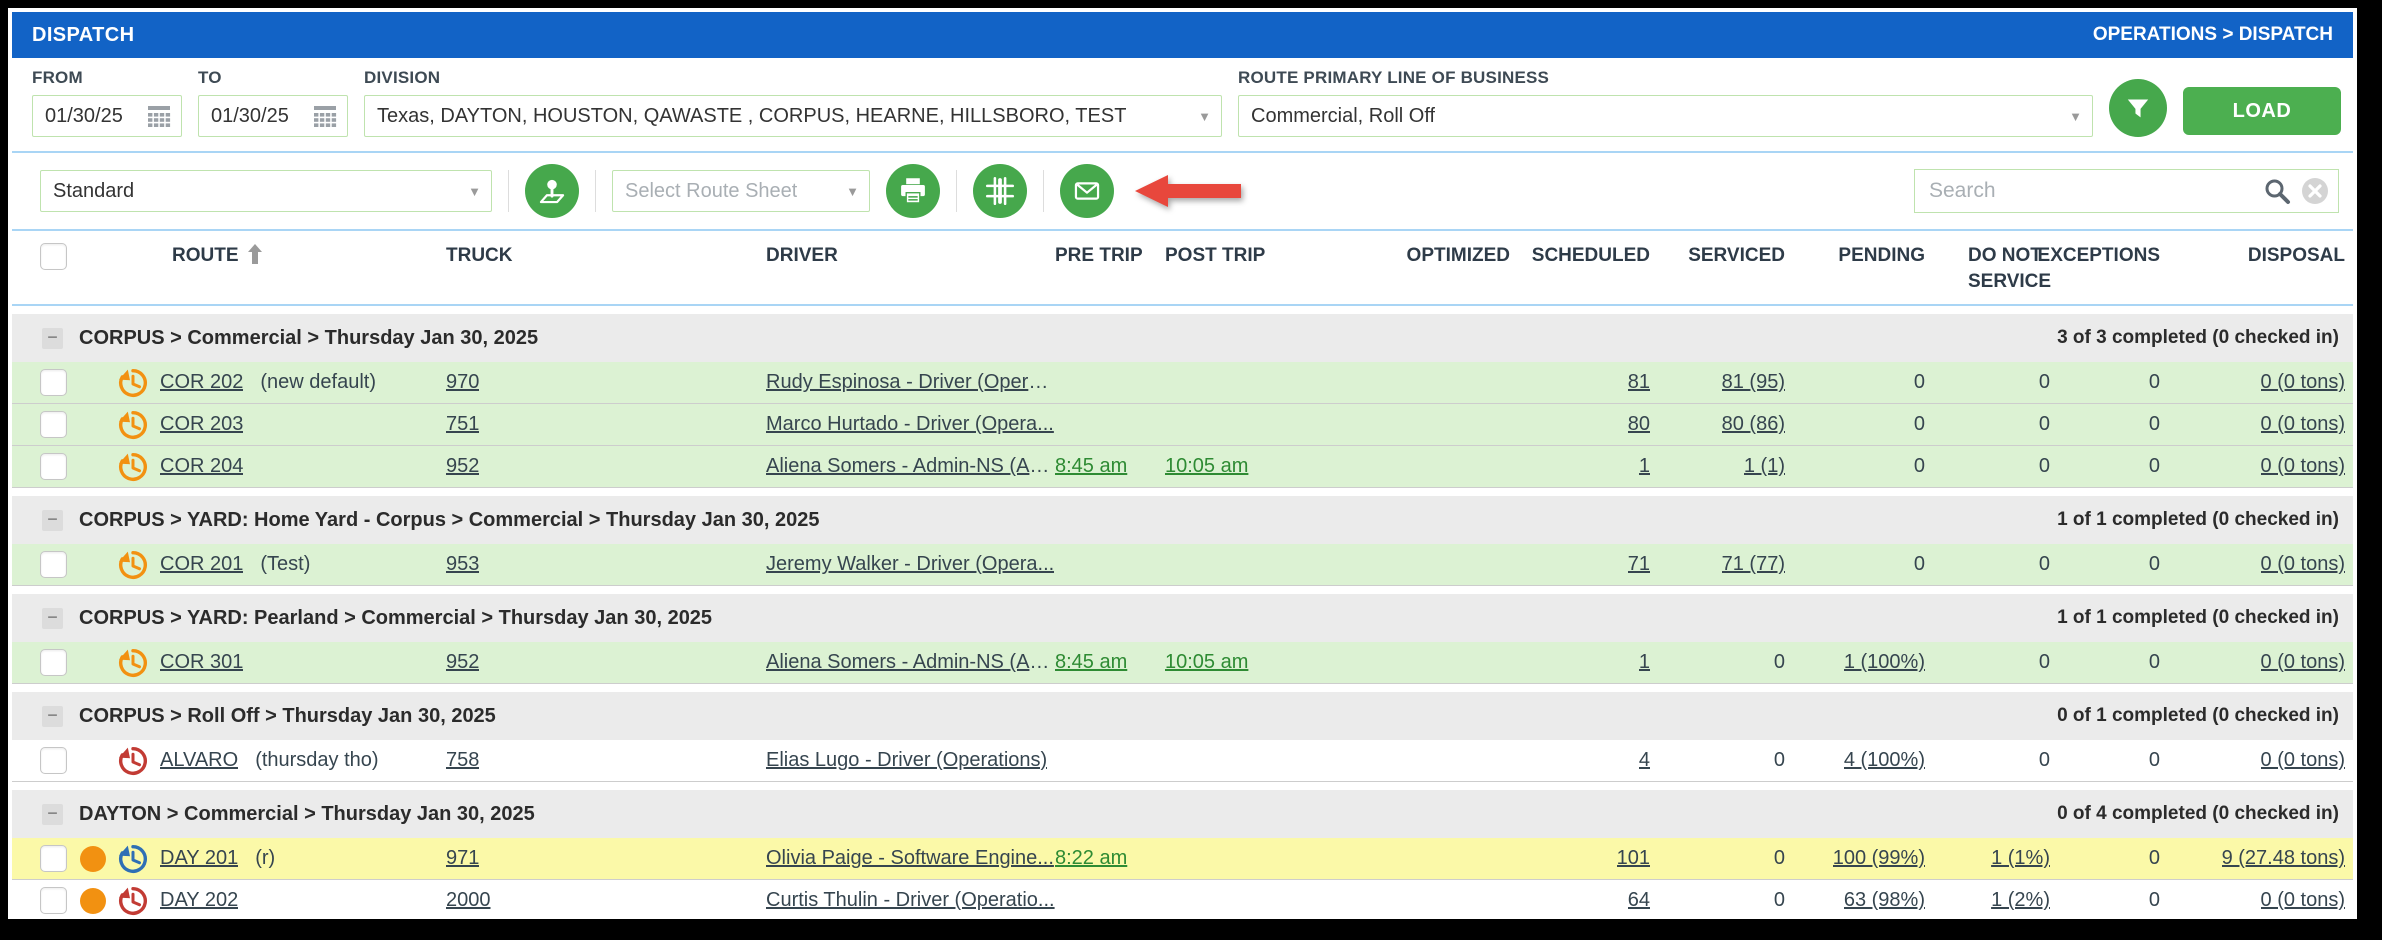 This screenshot has width=2382, height=940. I want to click on column-header-scheduled: SCHEDULED, so click(1580, 268).